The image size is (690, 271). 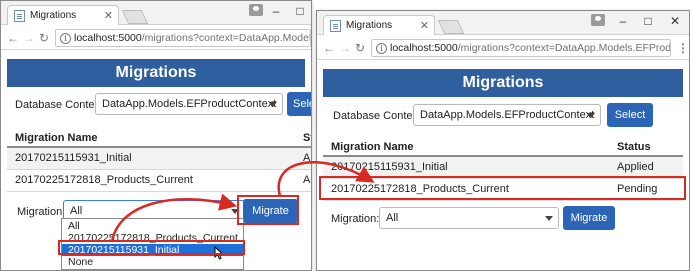 I want to click on table-row: 20170215115931_Initial Applied, so click(x=503, y=167).